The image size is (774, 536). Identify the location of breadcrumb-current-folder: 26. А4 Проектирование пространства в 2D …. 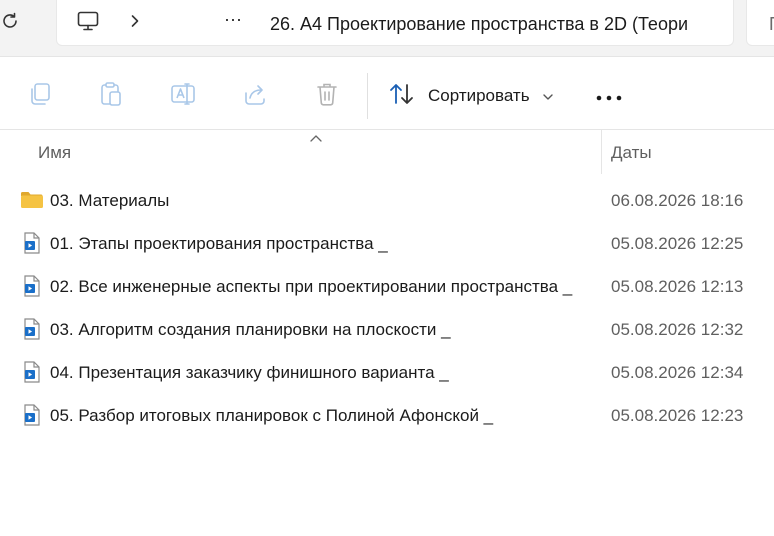
(510, 25).